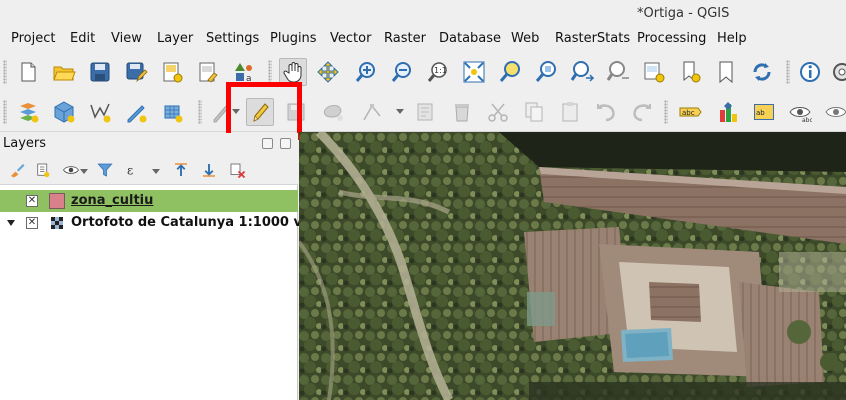 This screenshot has height=400, width=846. Describe the element at coordinates (510, 72) in the screenshot. I see `zoom-to-selection-icon` at that location.